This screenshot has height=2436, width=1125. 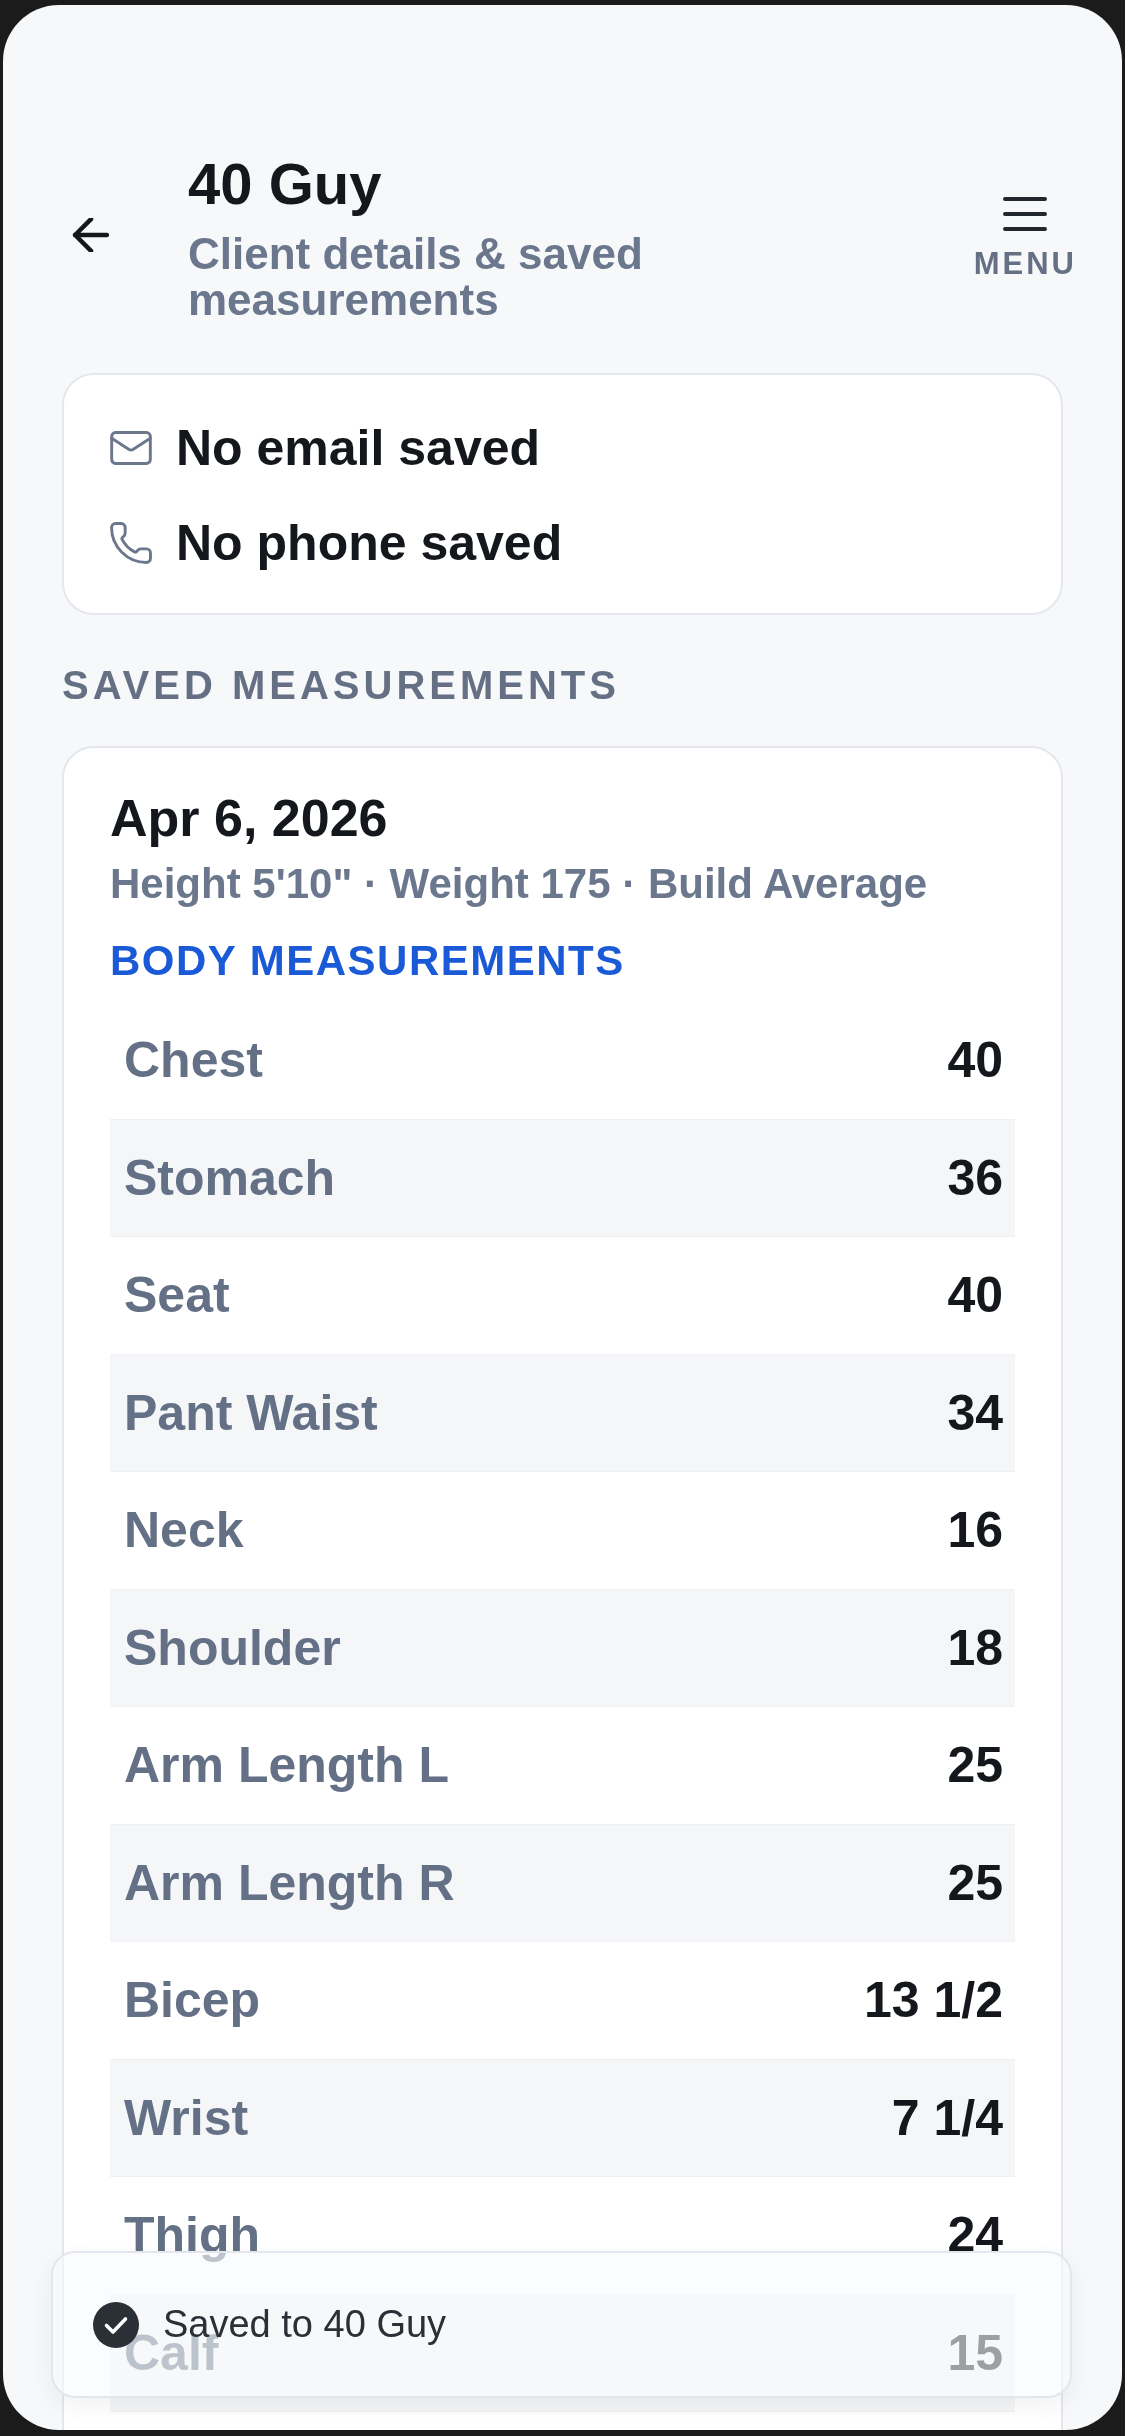 I want to click on measurement-label: Neck, so click(x=184, y=1530).